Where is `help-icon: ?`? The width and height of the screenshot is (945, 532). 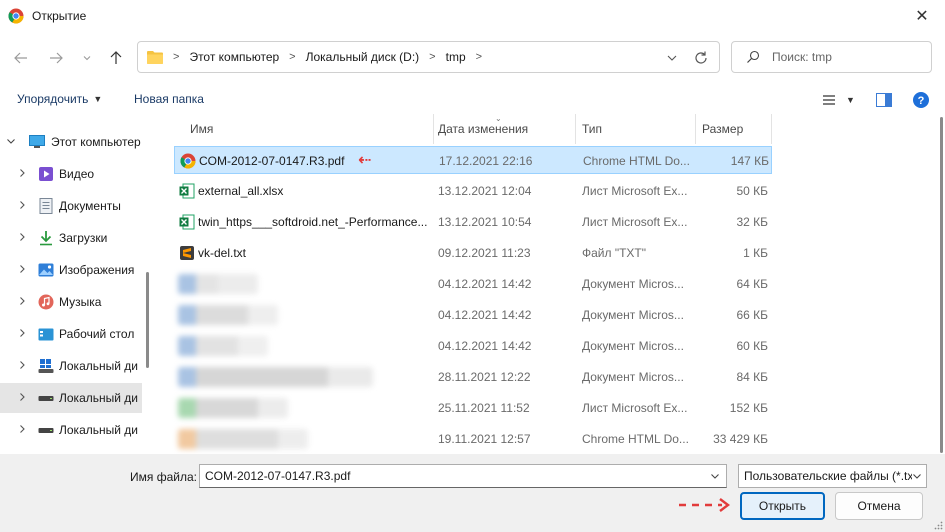
help-icon: ? is located at coordinates (921, 100).